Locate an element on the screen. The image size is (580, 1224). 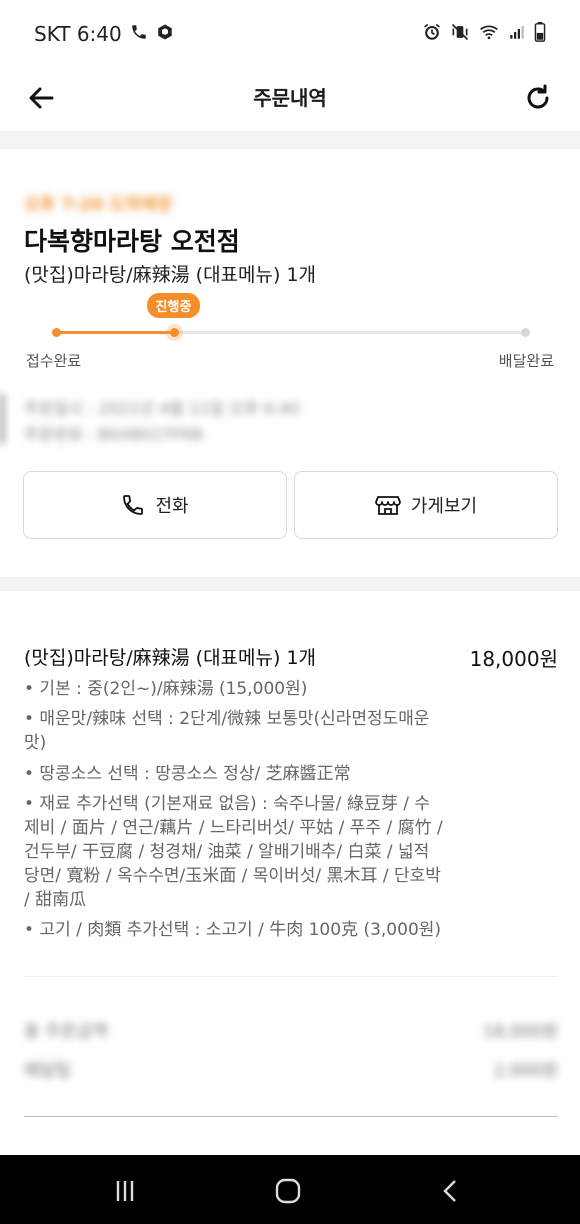
signal-icon is located at coordinates (517, 34).